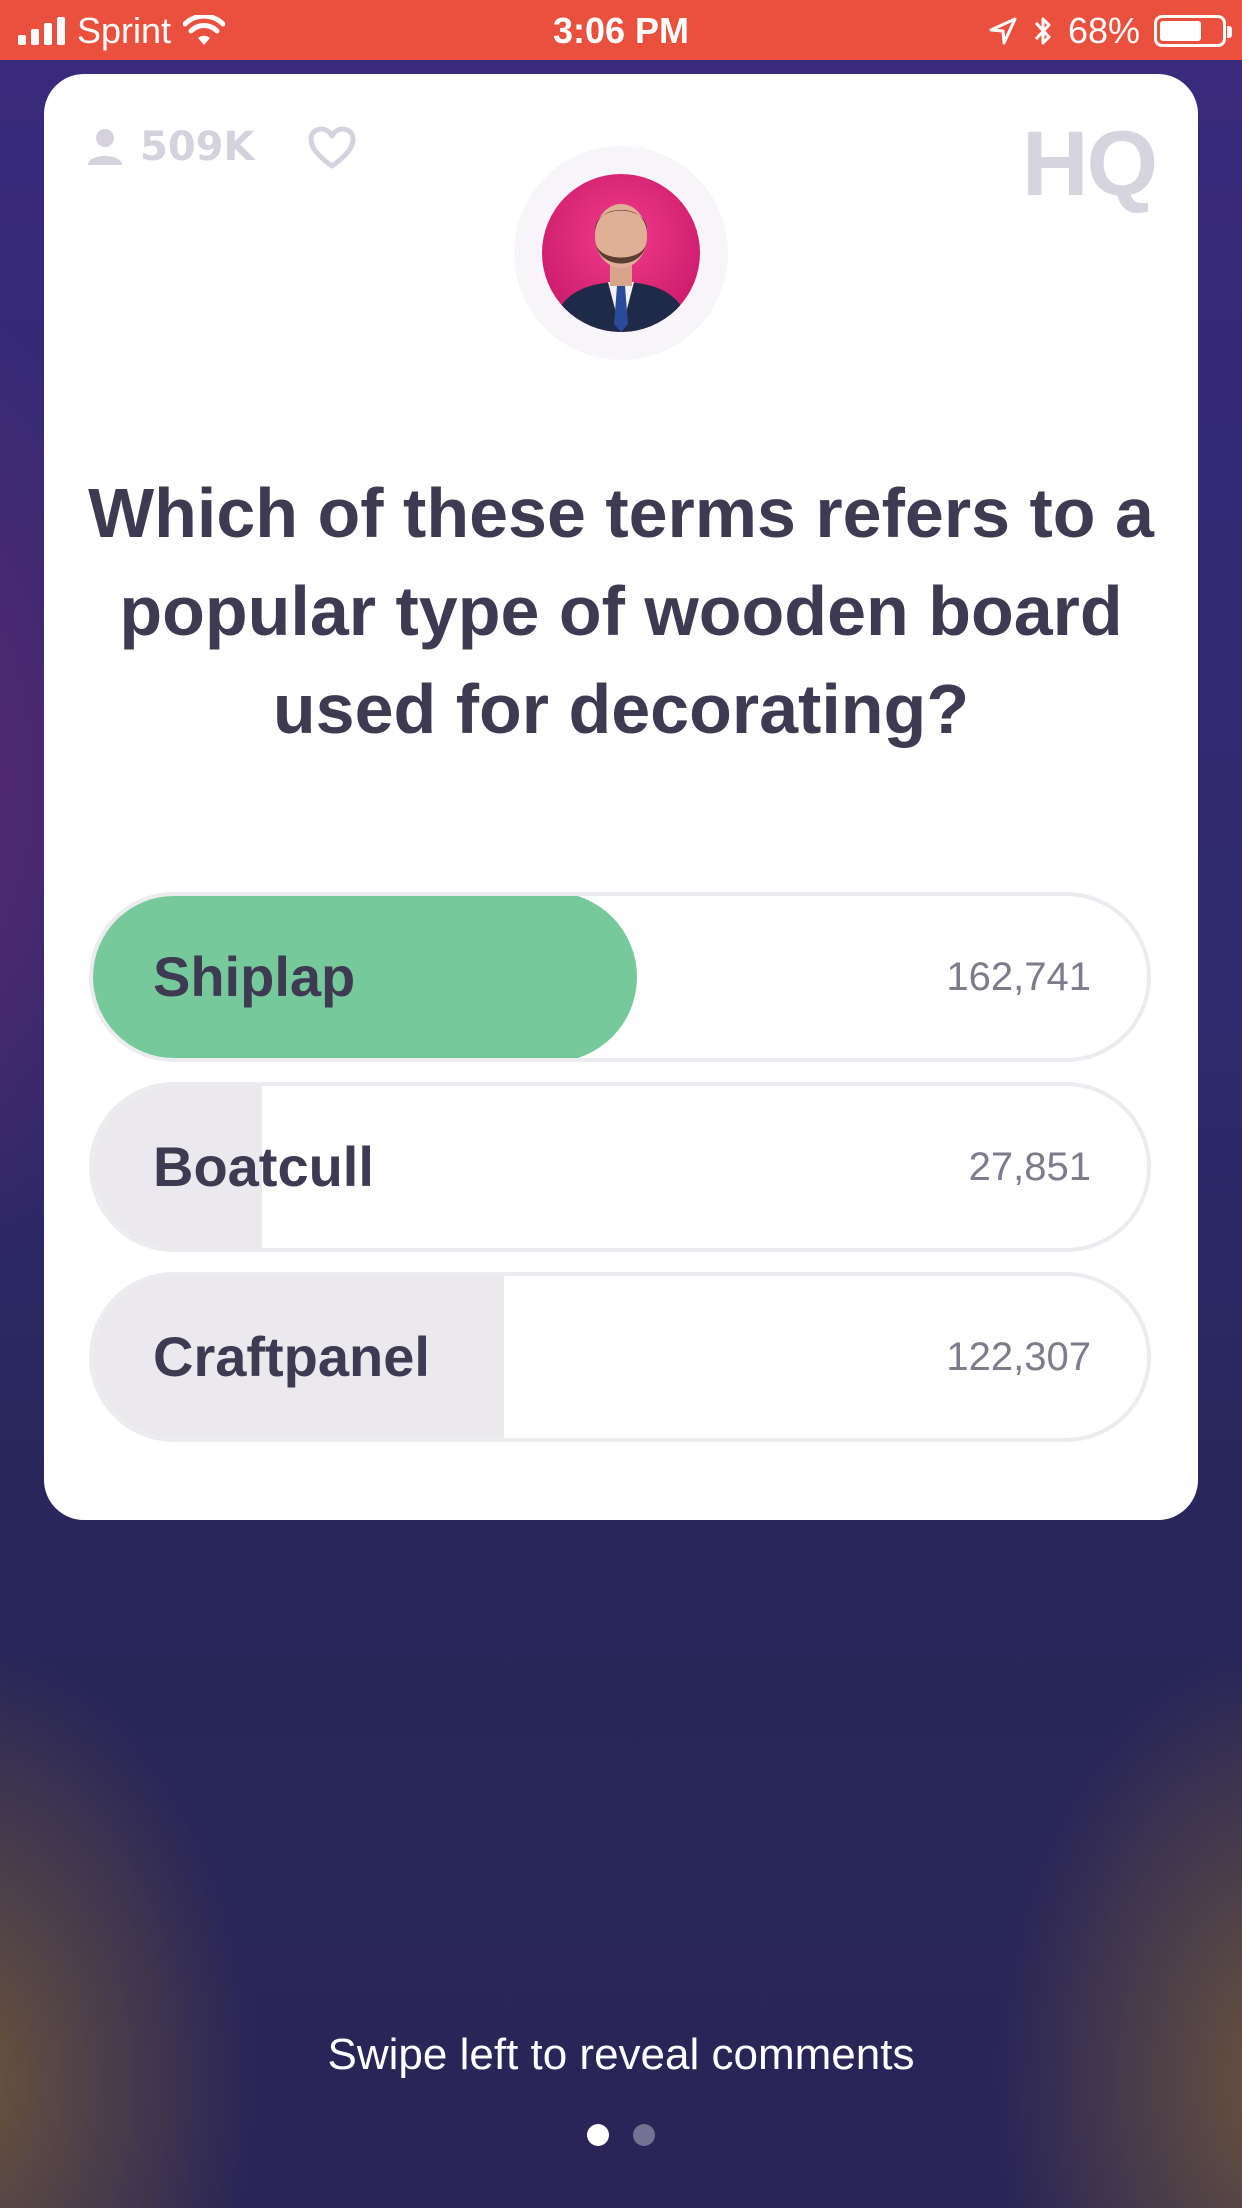 Image resolution: width=1242 pixels, height=2208 pixels. I want to click on person-icon, so click(105, 147).